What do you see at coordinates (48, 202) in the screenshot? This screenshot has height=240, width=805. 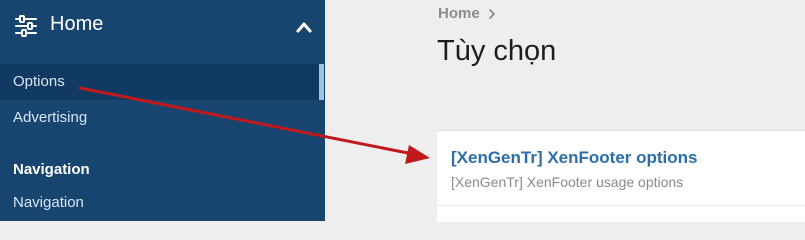 I see `sidebar-item-label: Navigation` at bounding box center [48, 202].